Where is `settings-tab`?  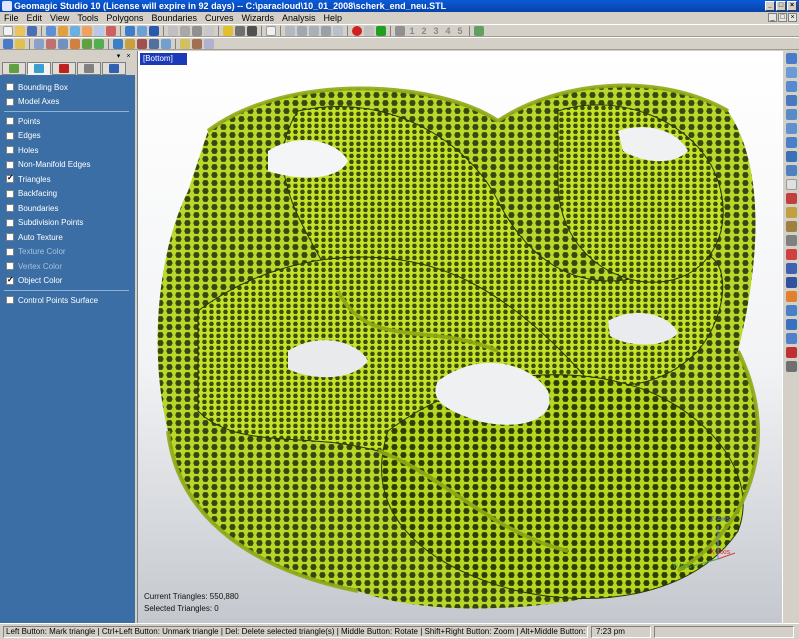 settings-tab is located at coordinates (114, 68).